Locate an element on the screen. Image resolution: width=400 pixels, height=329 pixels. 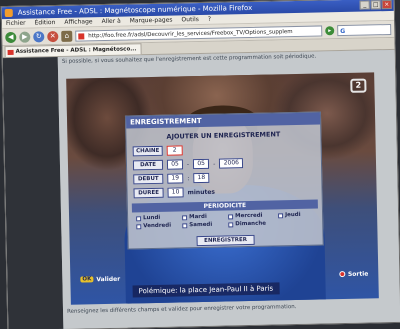
exit-label: Sortie is located at coordinates (358, 274).